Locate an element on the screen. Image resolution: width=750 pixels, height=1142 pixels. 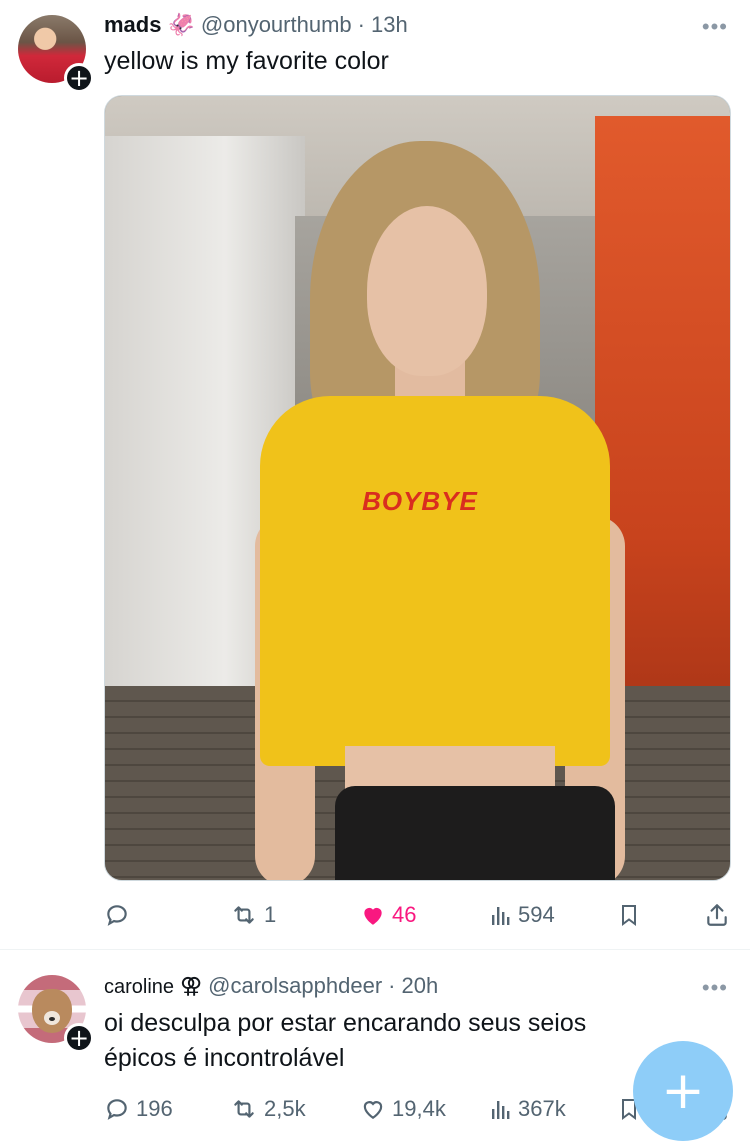
bookmark-button is located at coordinates (629, 915).